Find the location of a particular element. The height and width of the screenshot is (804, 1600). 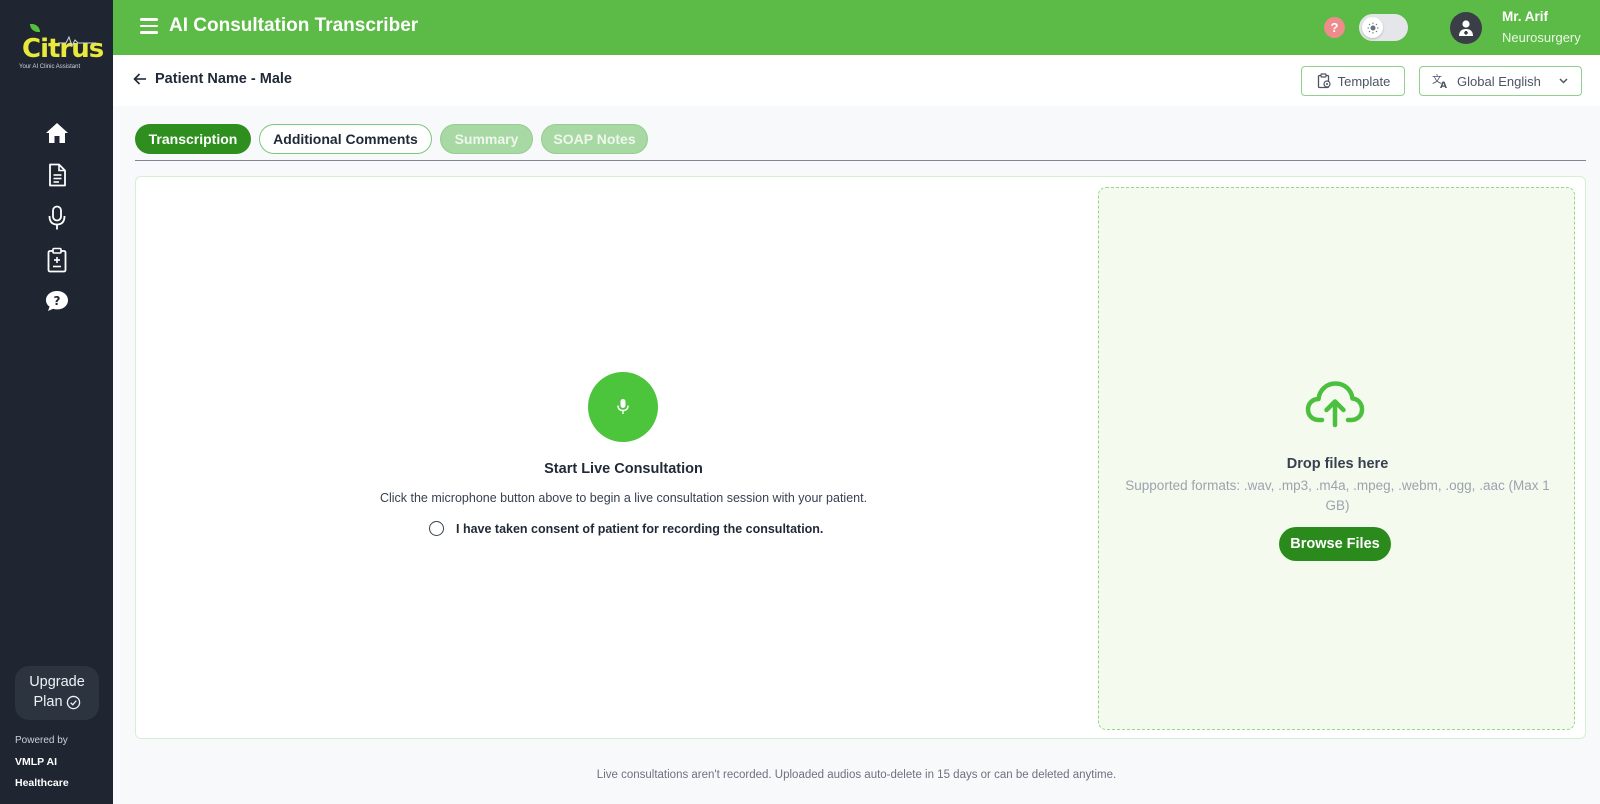

live-consultation-title: Start Live Consultation is located at coordinates (623, 469).